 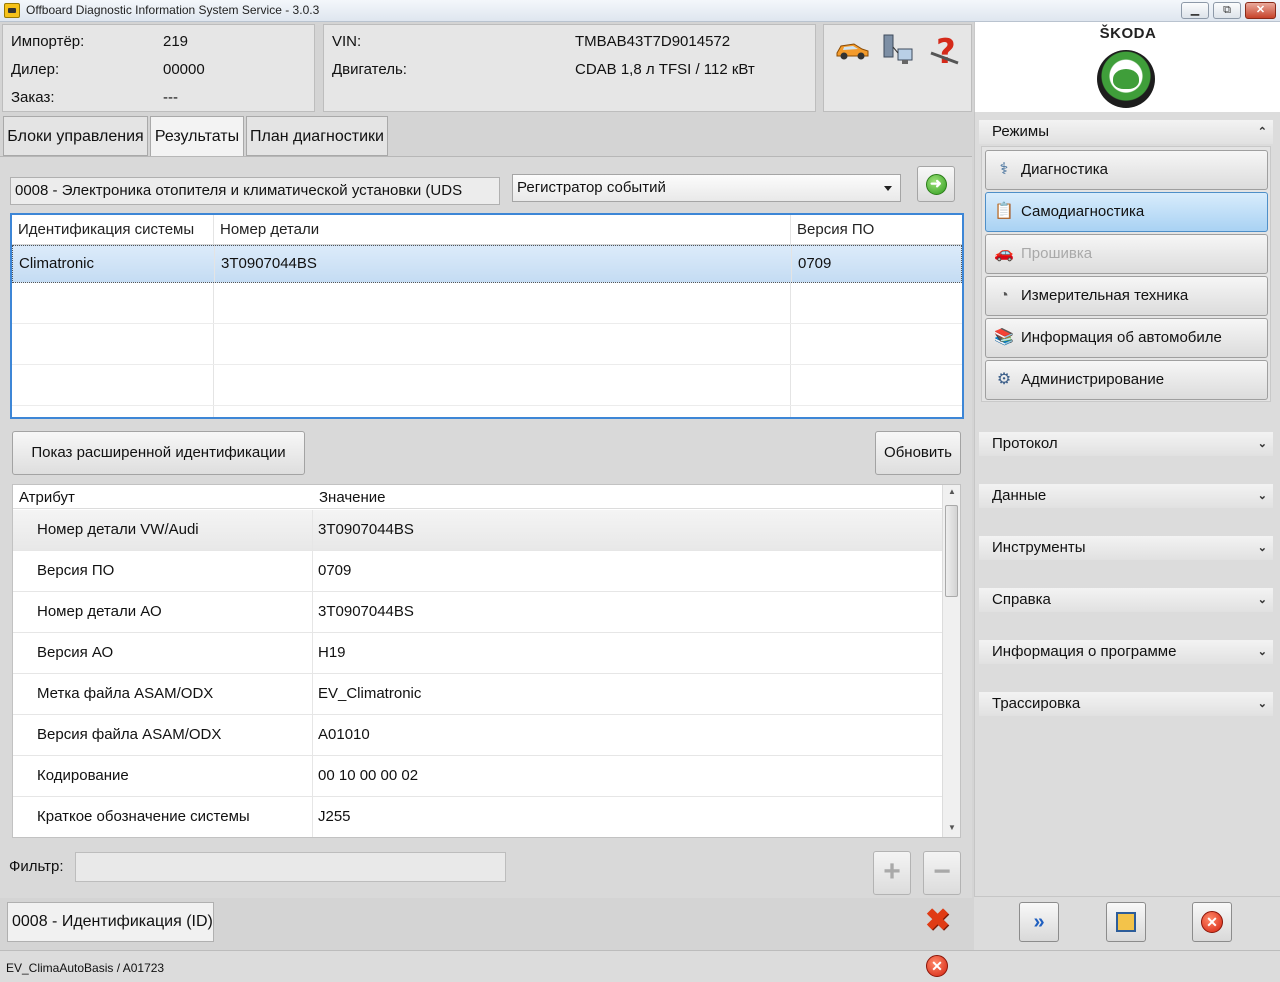 I want to click on scroll-up-icon: ▲, so click(x=952, y=491).